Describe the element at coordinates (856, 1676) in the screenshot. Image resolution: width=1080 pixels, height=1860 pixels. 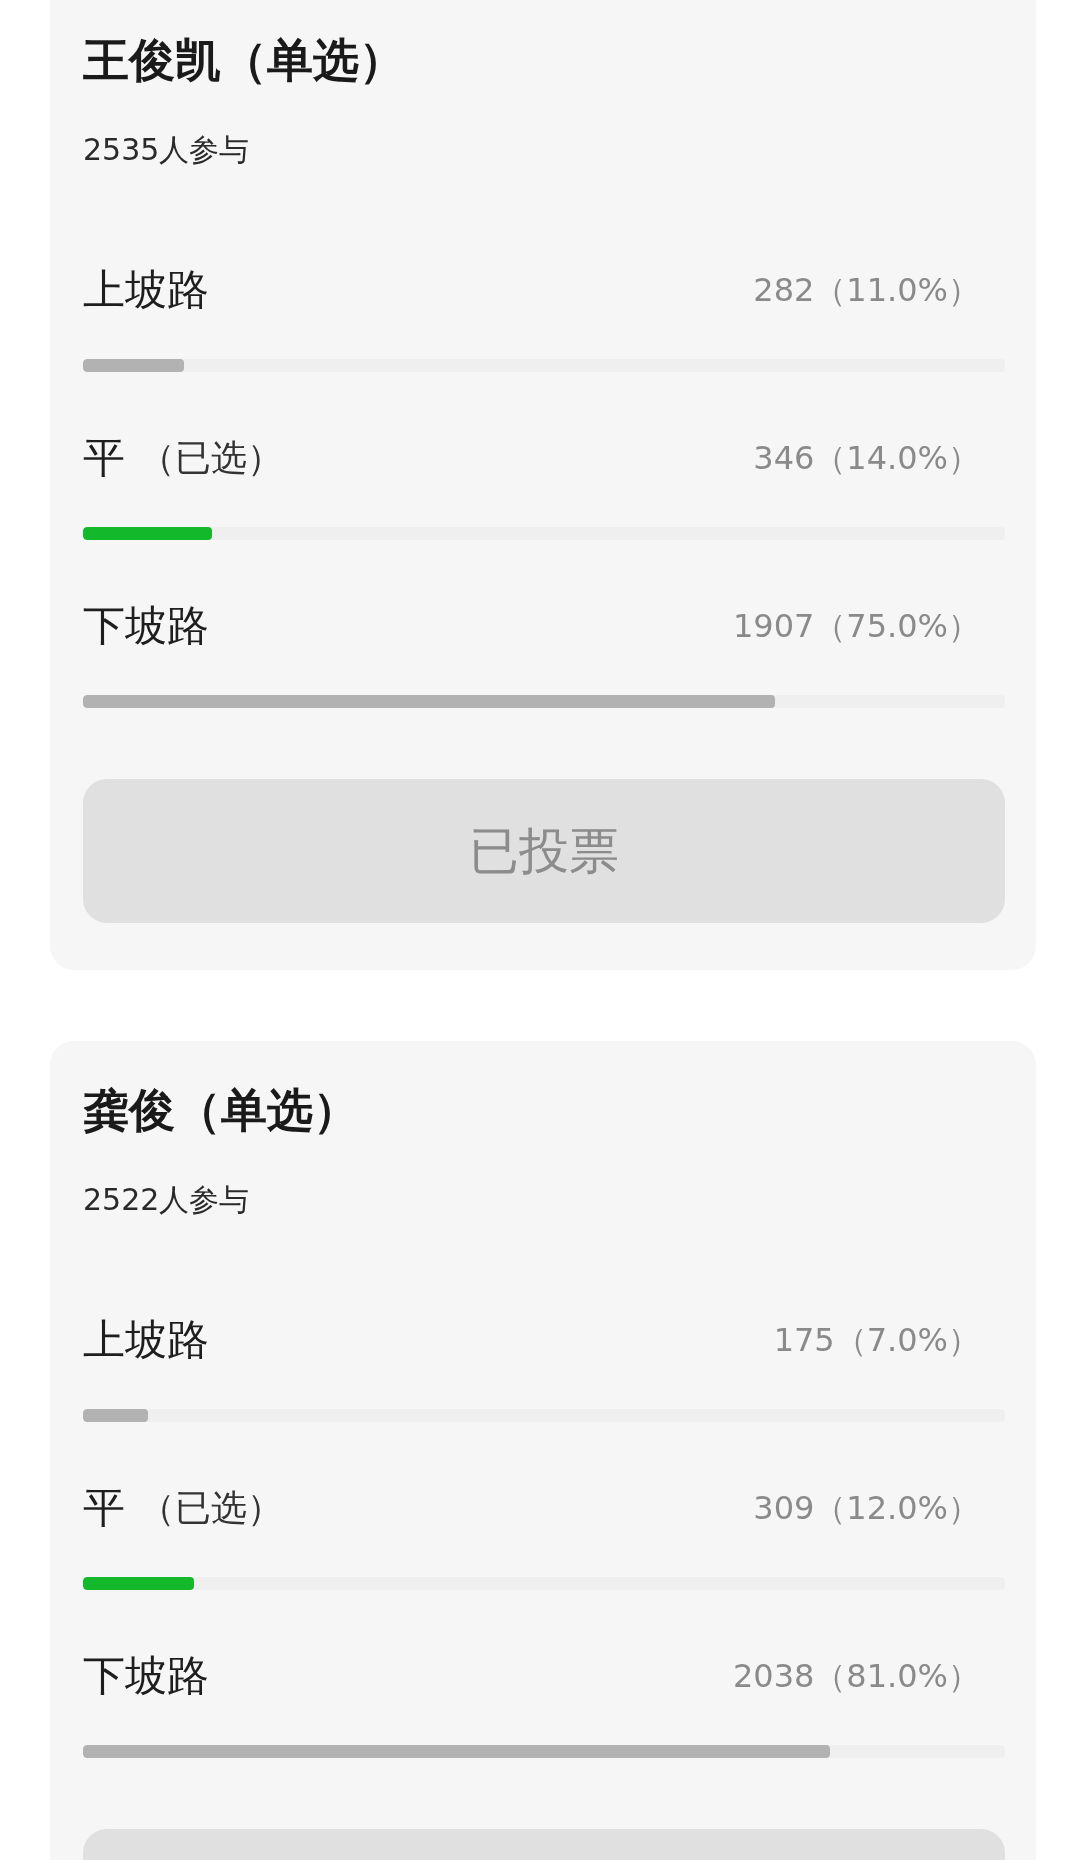
I see `vote-result: 2038（81.0%）` at that location.